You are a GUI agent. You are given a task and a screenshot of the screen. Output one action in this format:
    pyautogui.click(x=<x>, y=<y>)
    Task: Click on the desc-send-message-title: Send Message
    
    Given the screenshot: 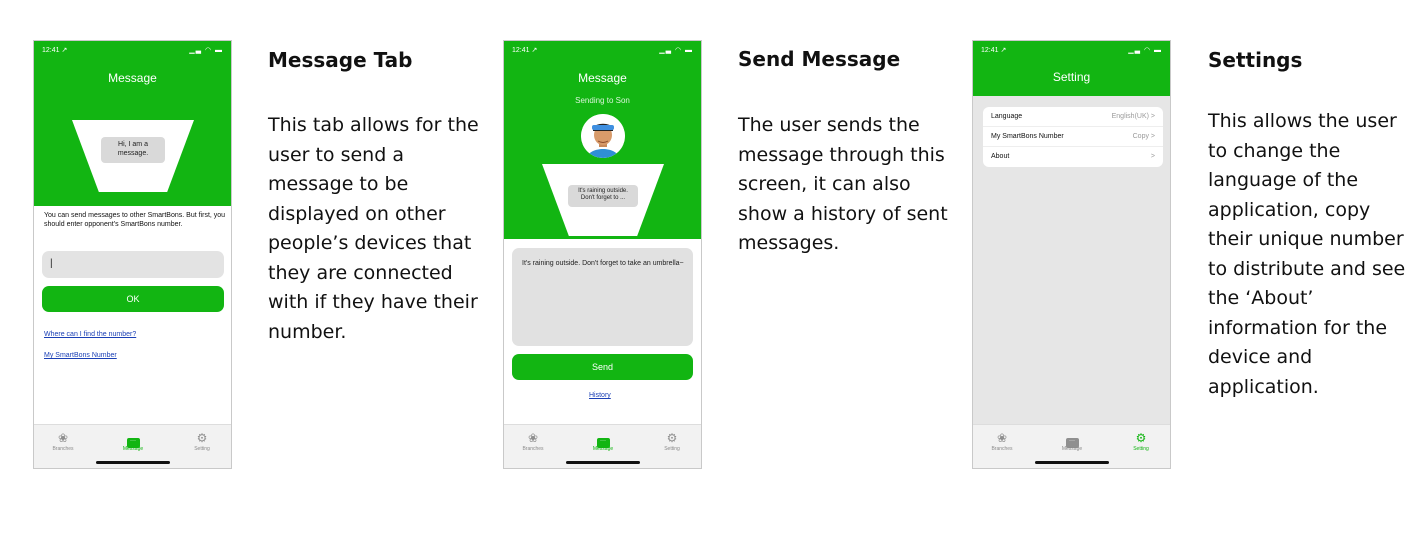 What is the action you would take?
    pyautogui.click(x=819, y=59)
    